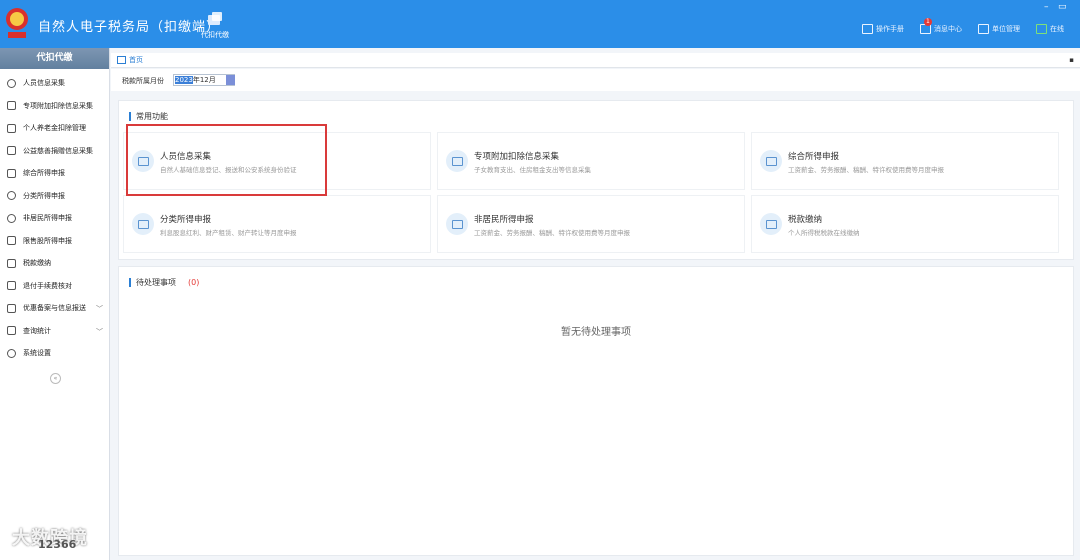 This screenshot has height=560, width=1080. What do you see at coordinates (532, 170) in the screenshot?
I see `card-description: 子女教育支出、住房租金支出等信息采集` at bounding box center [532, 170].